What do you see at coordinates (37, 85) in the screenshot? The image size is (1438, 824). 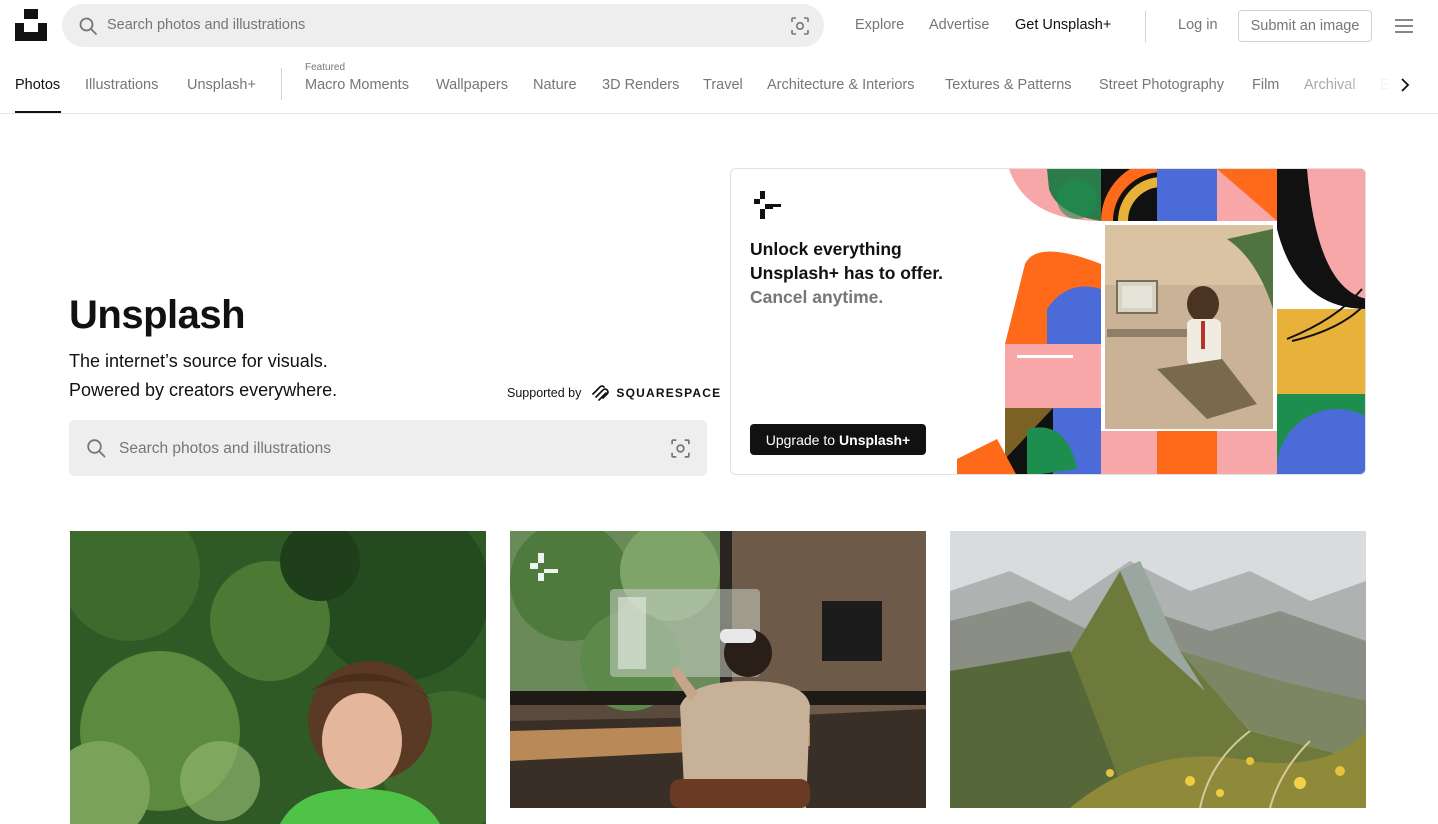 I see `tab-photos: Photos` at bounding box center [37, 85].